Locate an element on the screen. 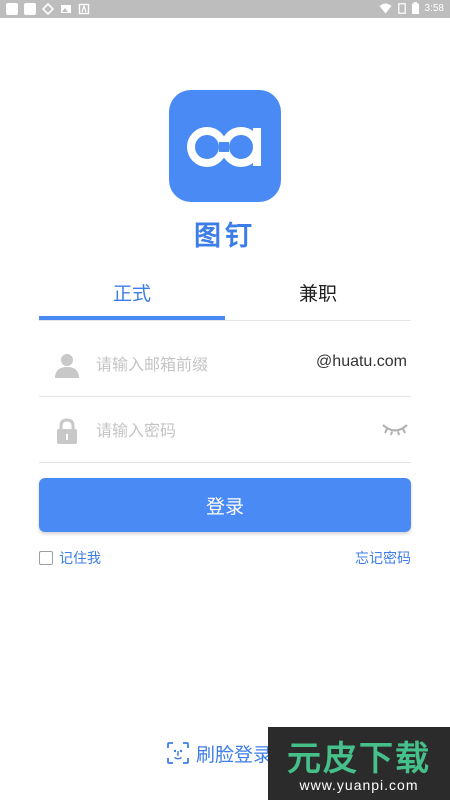  face-login-button: 刷脸登录 is located at coordinates (219, 753).